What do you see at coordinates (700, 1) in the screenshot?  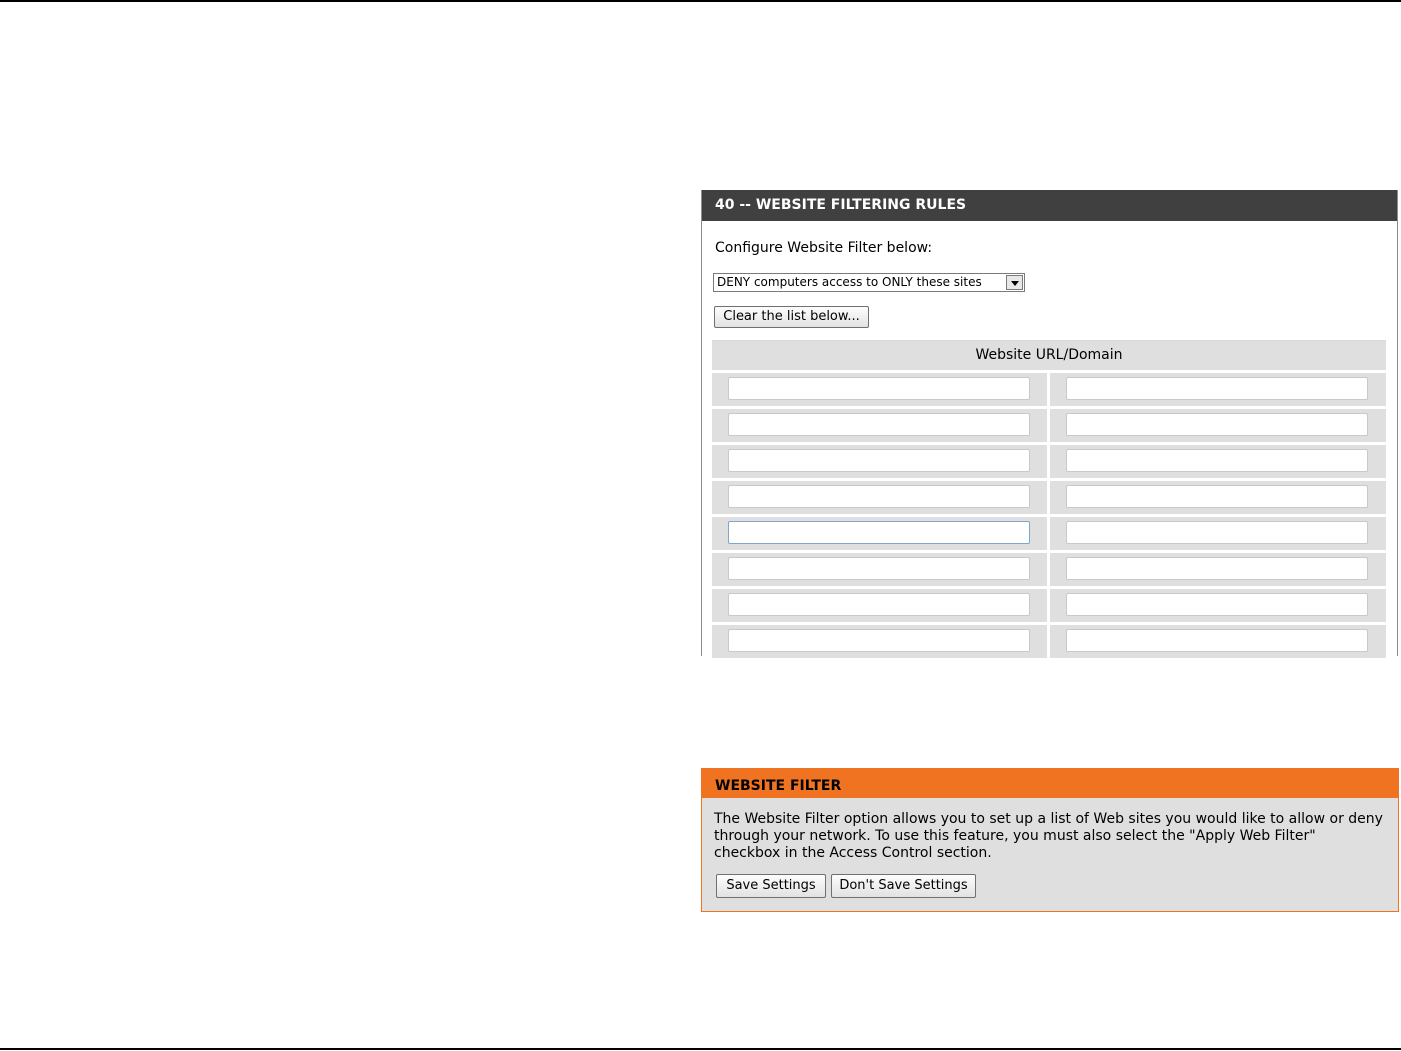 I see `top-divider` at bounding box center [700, 1].